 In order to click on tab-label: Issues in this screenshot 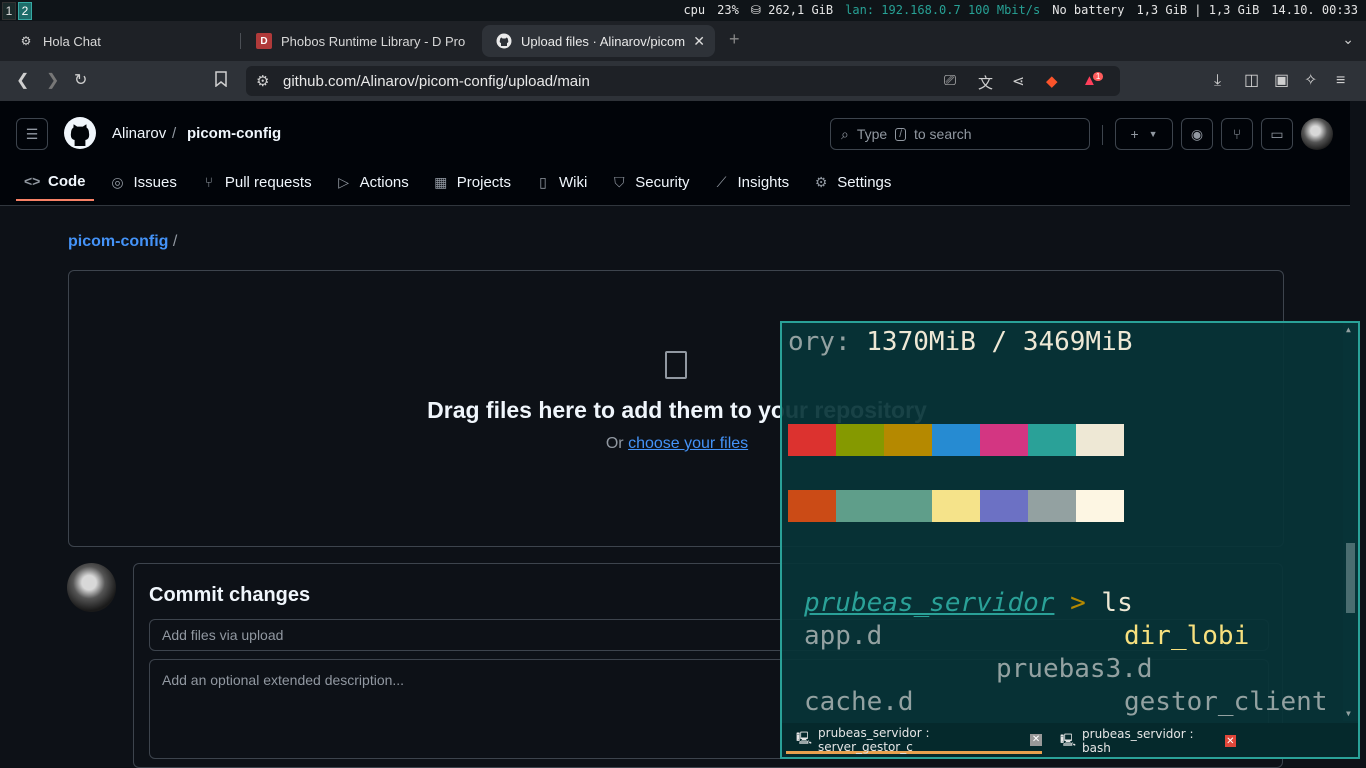, I will do `click(155, 182)`.